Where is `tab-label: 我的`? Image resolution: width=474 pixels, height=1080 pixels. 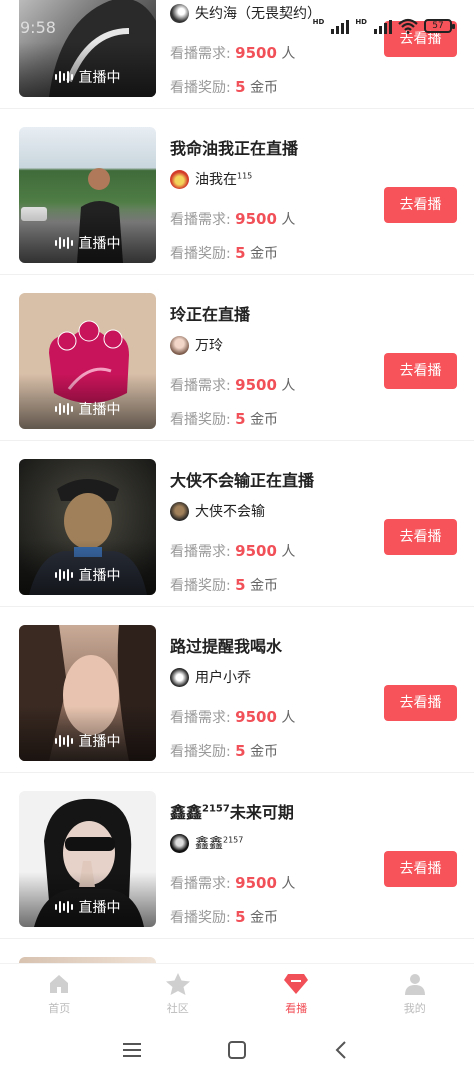
tab-label: 我的 is located at coordinates (414, 1008).